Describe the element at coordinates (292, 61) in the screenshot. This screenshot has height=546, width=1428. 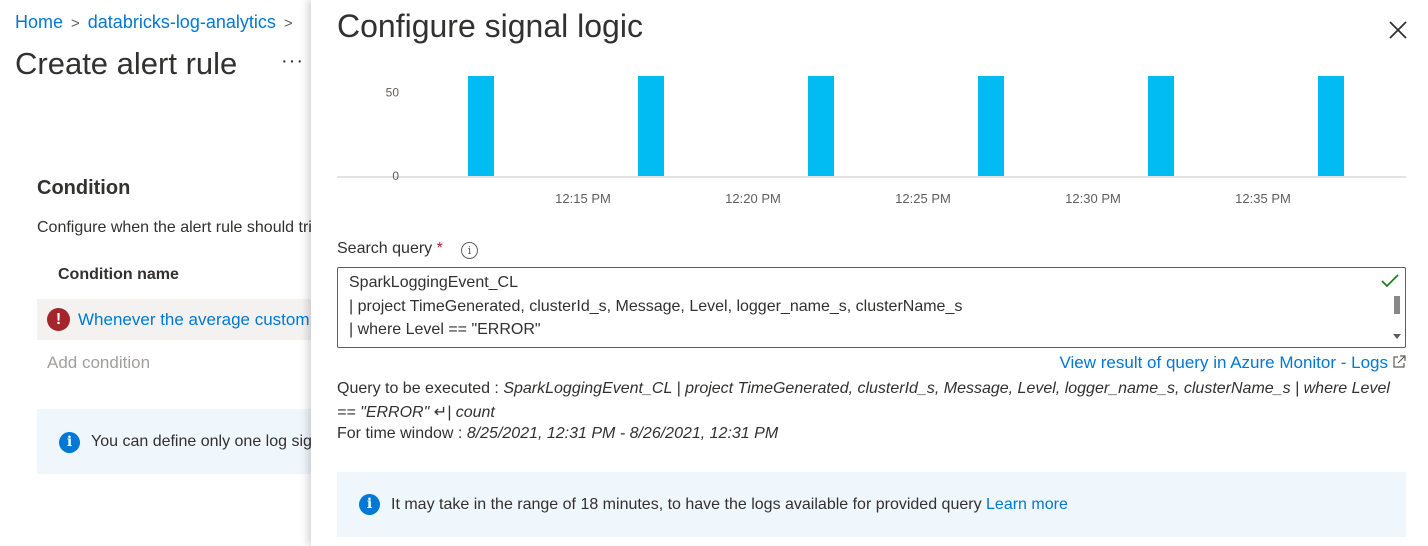
I see `more-options-button: ···` at that location.